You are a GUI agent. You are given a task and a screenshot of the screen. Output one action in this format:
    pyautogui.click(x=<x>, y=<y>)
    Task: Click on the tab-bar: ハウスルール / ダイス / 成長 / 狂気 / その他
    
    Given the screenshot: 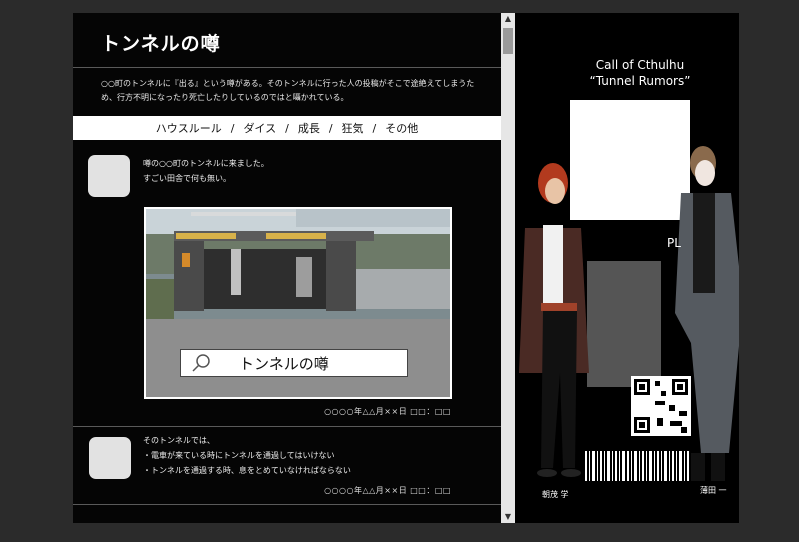 What is the action you would take?
    pyautogui.click(x=287, y=128)
    